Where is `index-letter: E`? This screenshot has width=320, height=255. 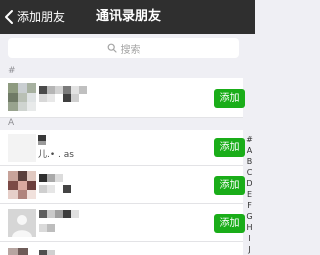 index-letter: E is located at coordinates (249, 194).